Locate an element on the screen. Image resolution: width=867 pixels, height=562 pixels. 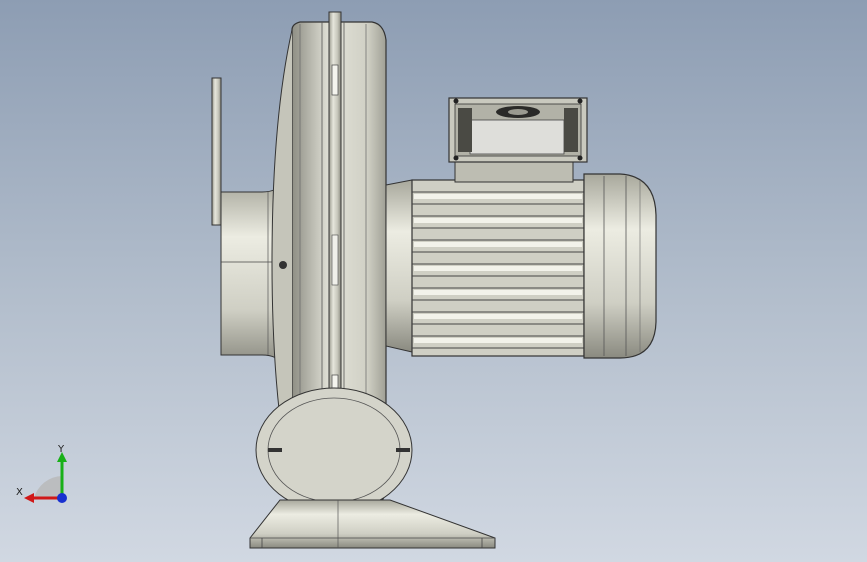
motor-body is located at coordinates (498, 268).